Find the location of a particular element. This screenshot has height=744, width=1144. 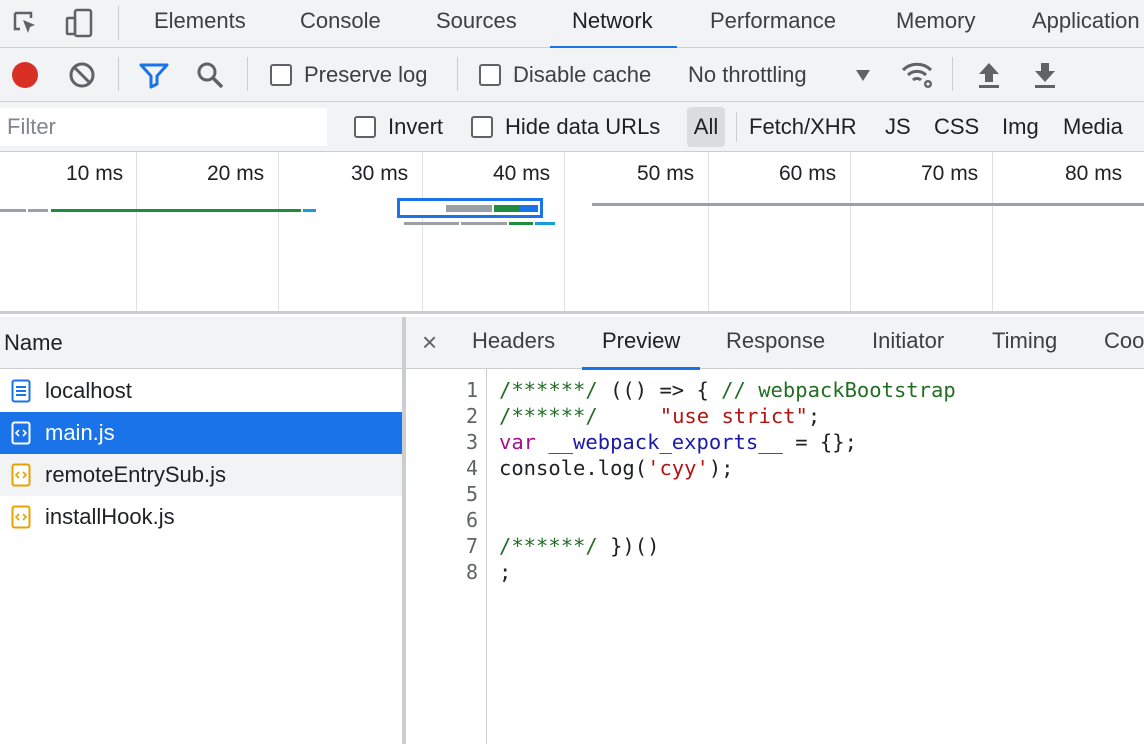

tab-application: Application is located at coordinates (1086, 24).